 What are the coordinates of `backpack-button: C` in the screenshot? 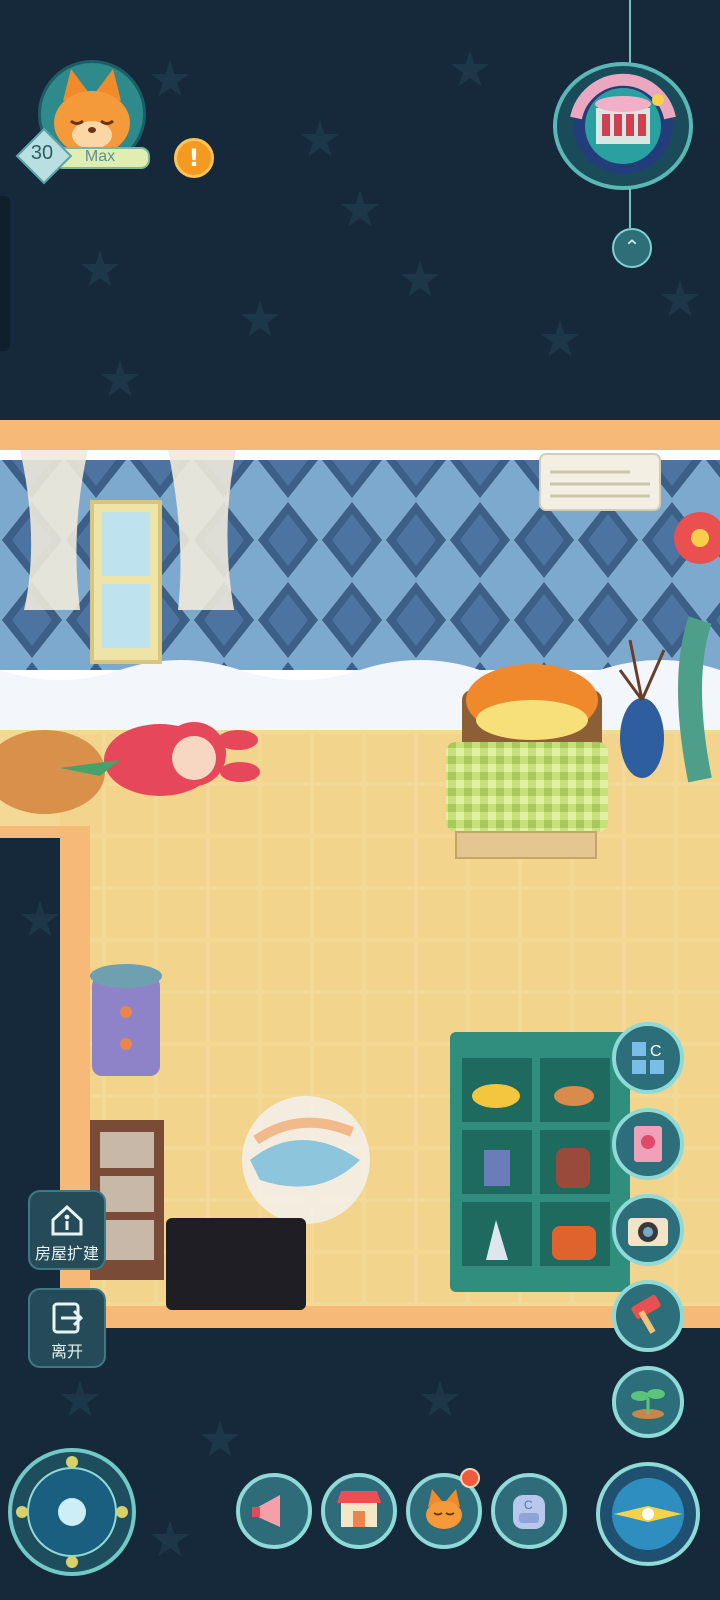 It's located at (529, 1511).